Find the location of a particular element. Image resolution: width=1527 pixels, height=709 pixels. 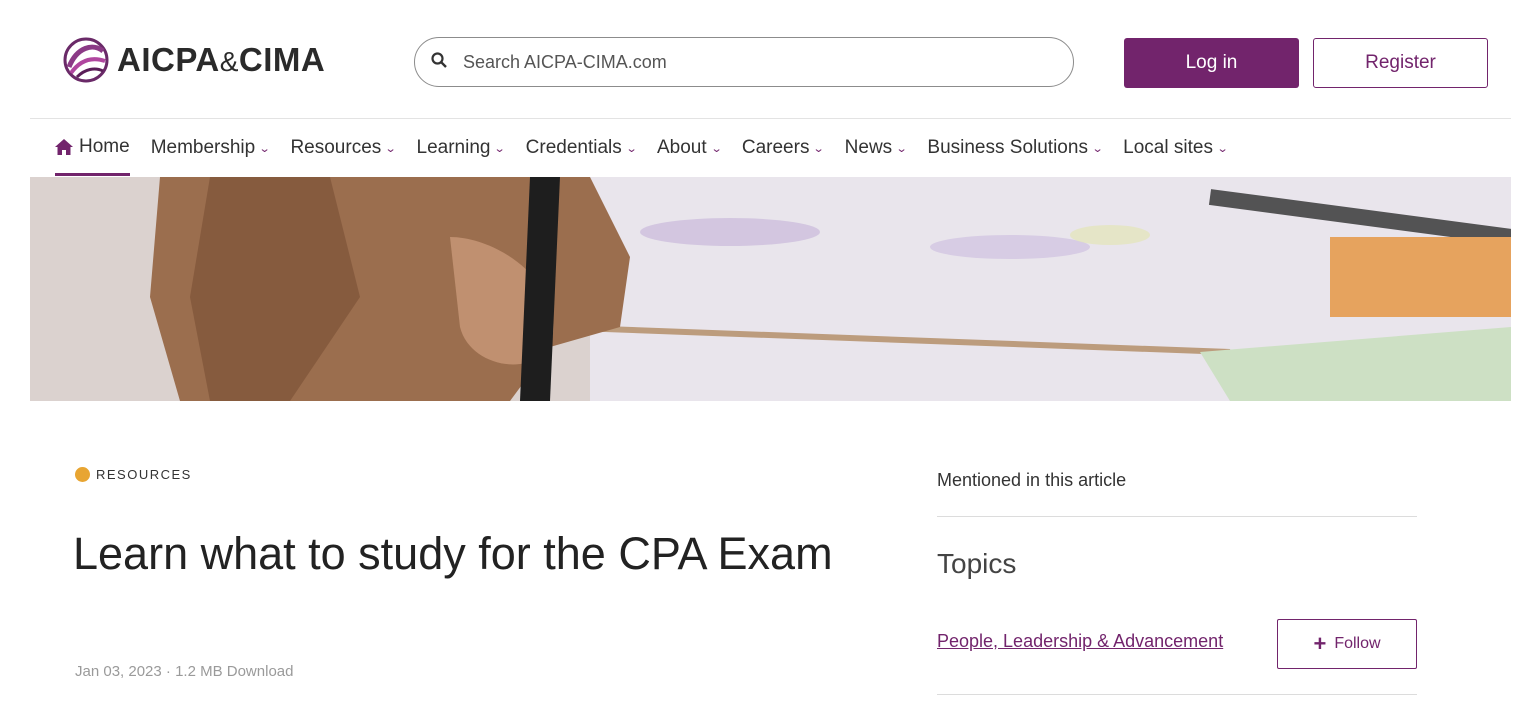

nav-item-label: News is located at coordinates (868, 147).